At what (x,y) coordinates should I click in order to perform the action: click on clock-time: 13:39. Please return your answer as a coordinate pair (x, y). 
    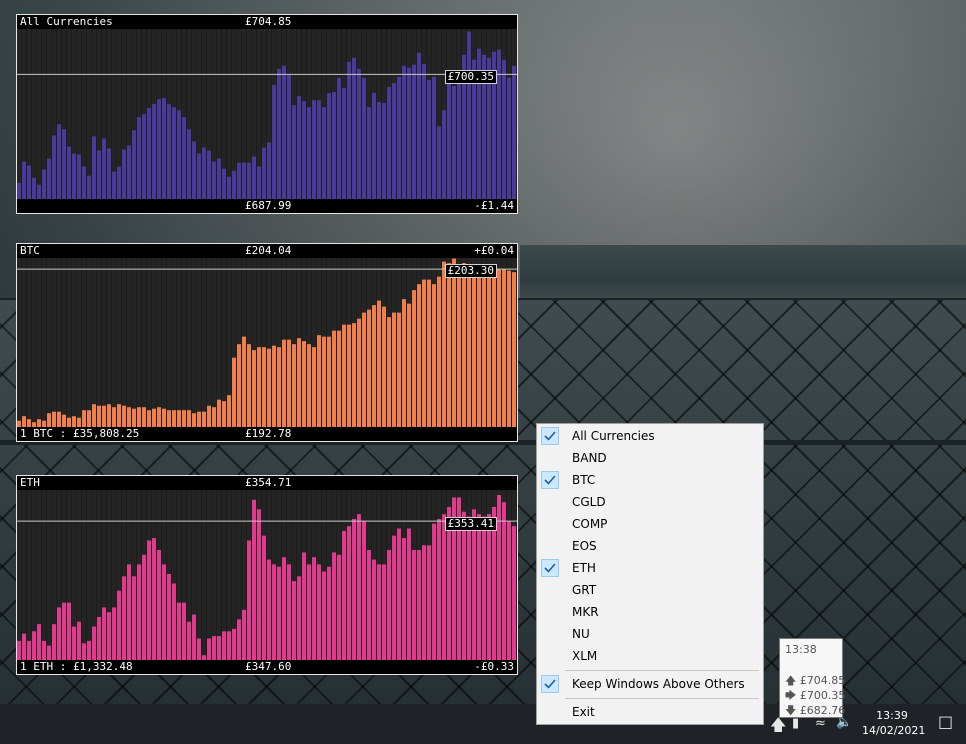
    Looking at the image, I should click on (892, 715).